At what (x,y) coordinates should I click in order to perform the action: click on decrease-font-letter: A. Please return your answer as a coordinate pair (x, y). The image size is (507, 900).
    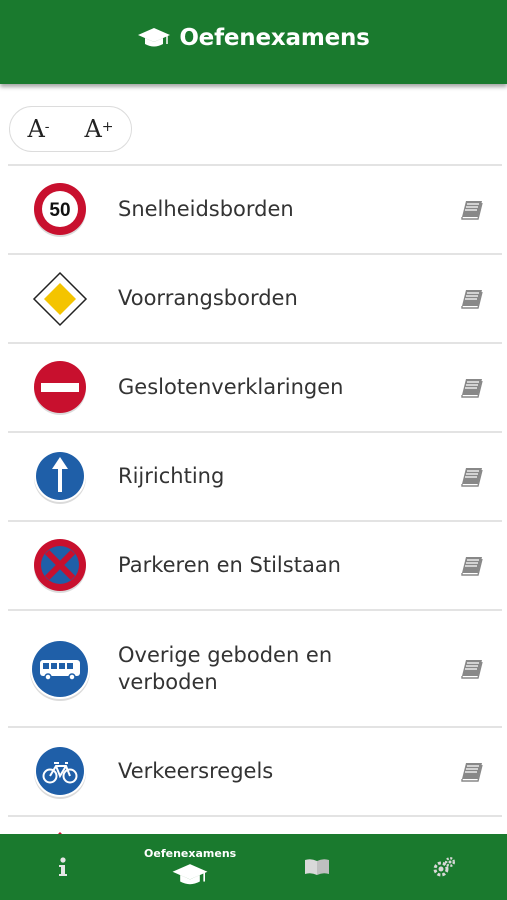
    Looking at the image, I should click on (36, 129).